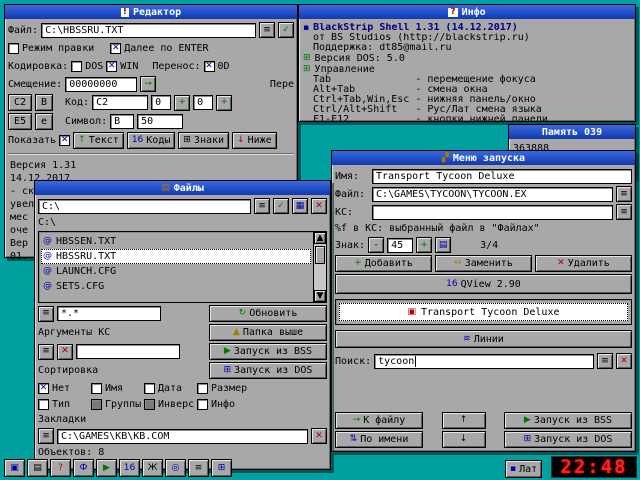 This screenshot has height=480, width=640. Describe the element at coordinates (152, 468) in the screenshot. I see `taskbar-icon-7: Ж` at that location.